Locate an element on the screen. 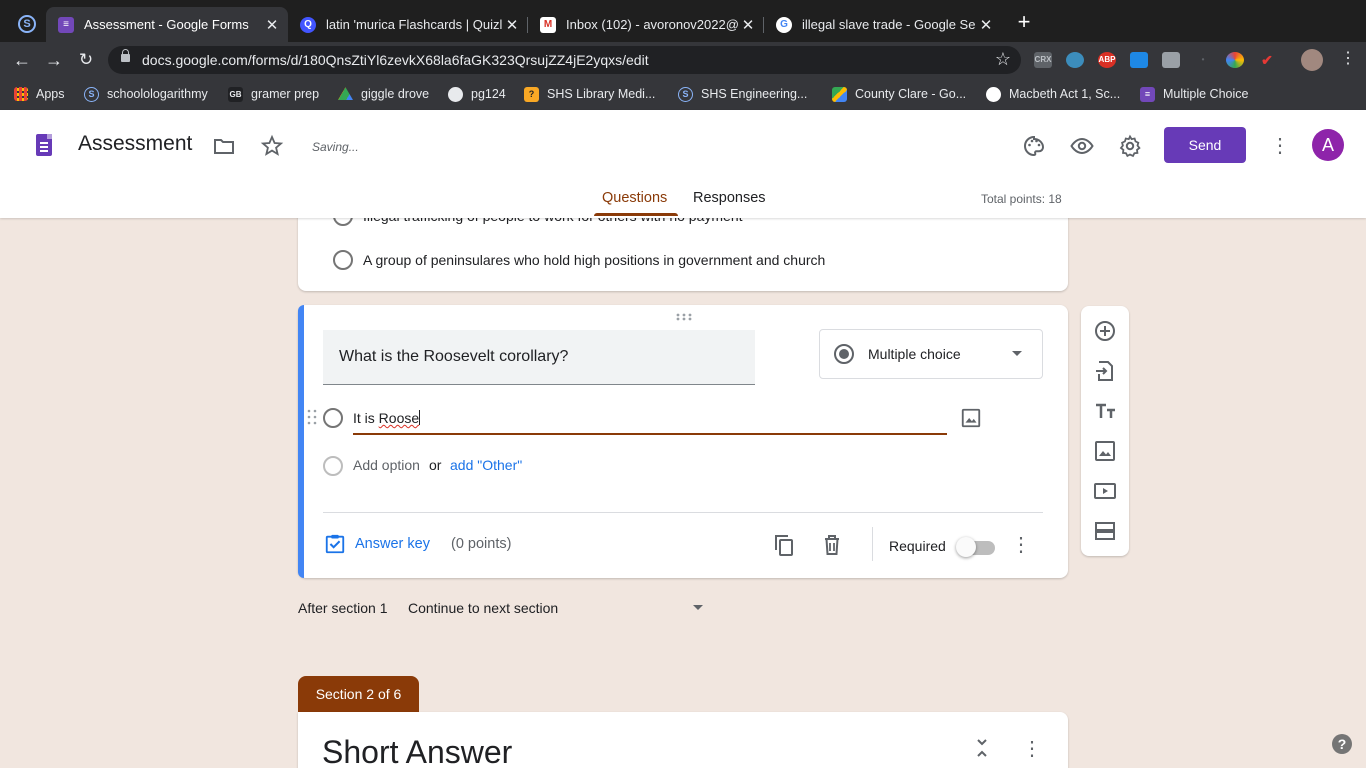 The width and height of the screenshot is (1366, 768). bookmark-schoology: S schoolologarithmy is located at coordinates (146, 94).